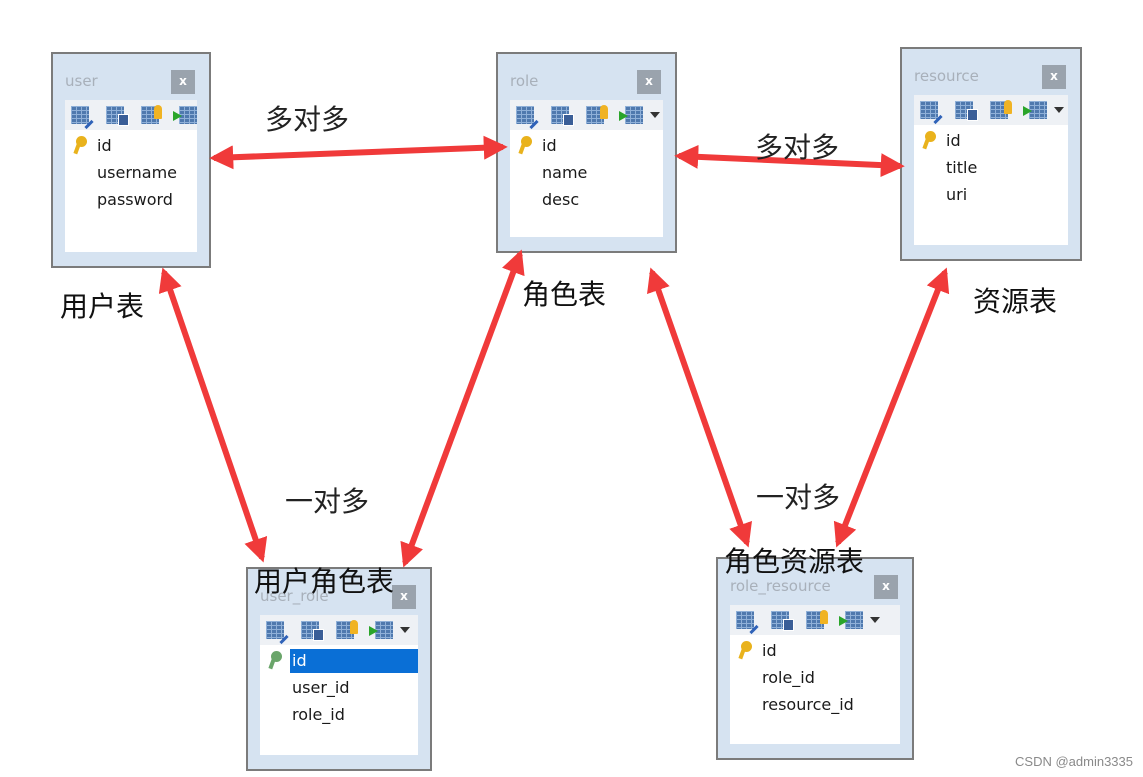 This screenshot has height=777, width=1143. What do you see at coordinates (102, 306) in the screenshot?
I see `caption-user: 用户表` at bounding box center [102, 306].